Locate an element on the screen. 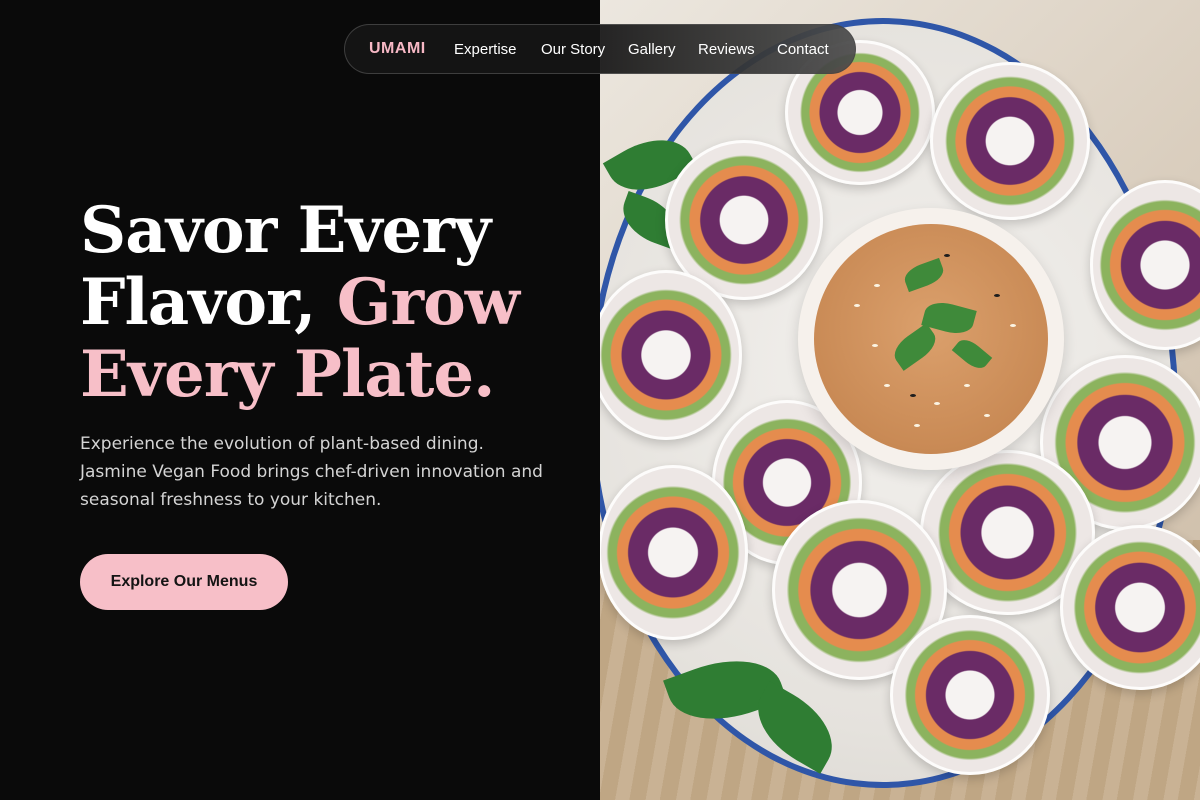  hero-title: Savor Every Flavor, Grow Every Plate. is located at coordinates (330, 303).